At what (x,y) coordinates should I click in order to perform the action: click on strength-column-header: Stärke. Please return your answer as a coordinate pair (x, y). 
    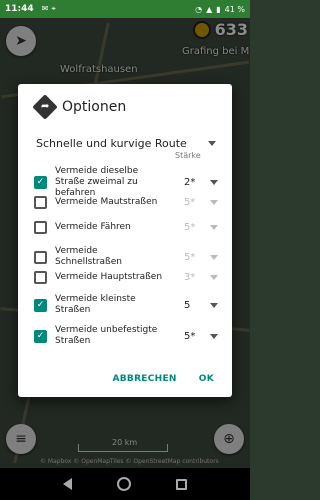
    Looking at the image, I should click on (188, 155).